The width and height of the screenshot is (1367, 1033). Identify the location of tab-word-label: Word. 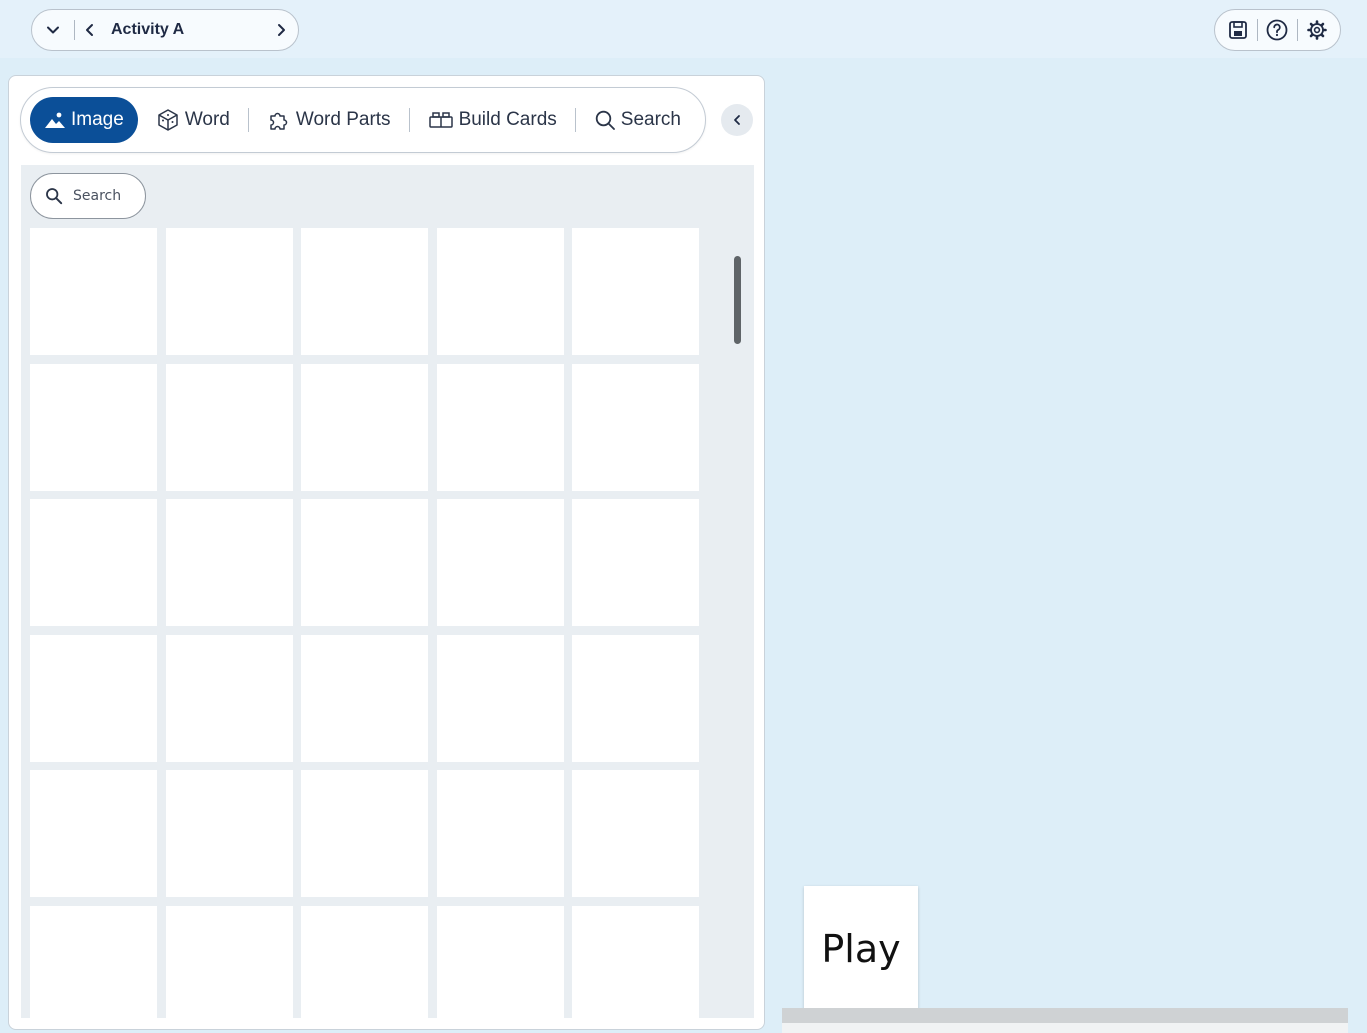
(207, 119).